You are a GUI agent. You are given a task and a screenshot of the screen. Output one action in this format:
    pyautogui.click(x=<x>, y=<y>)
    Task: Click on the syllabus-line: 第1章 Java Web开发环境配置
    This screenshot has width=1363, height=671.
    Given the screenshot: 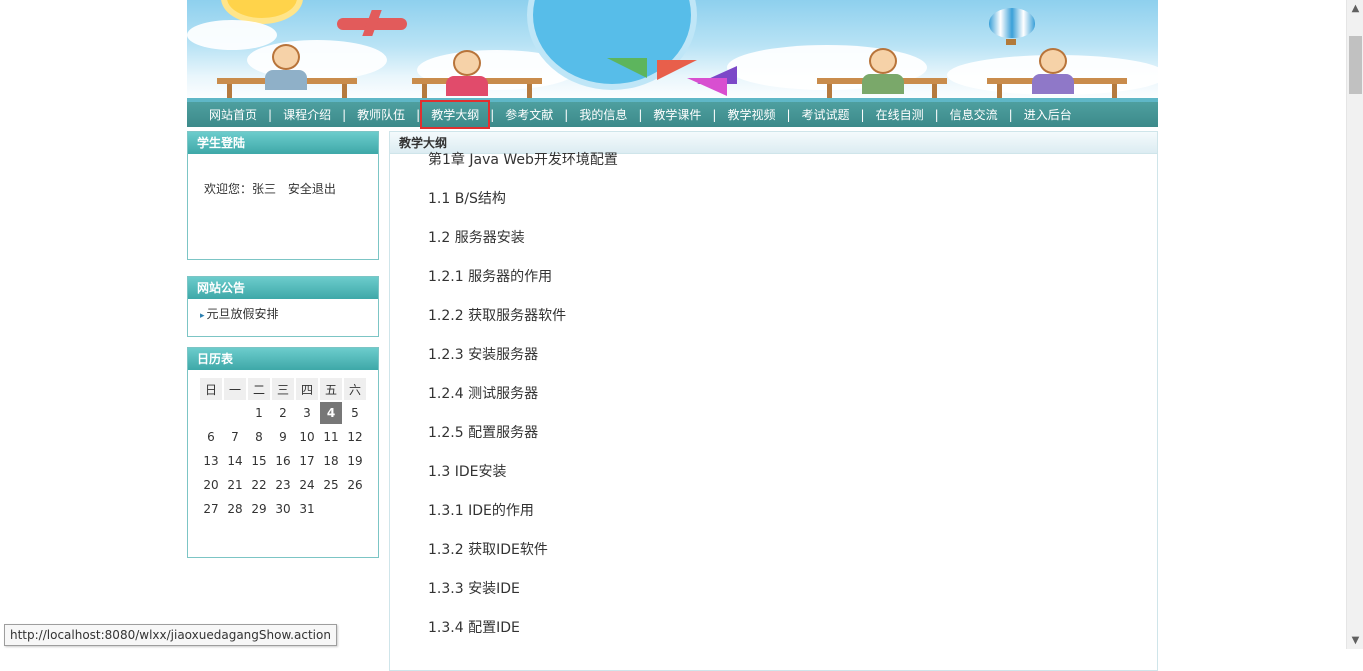 What is the action you would take?
    pyautogui.click(x=523, y=160)
    